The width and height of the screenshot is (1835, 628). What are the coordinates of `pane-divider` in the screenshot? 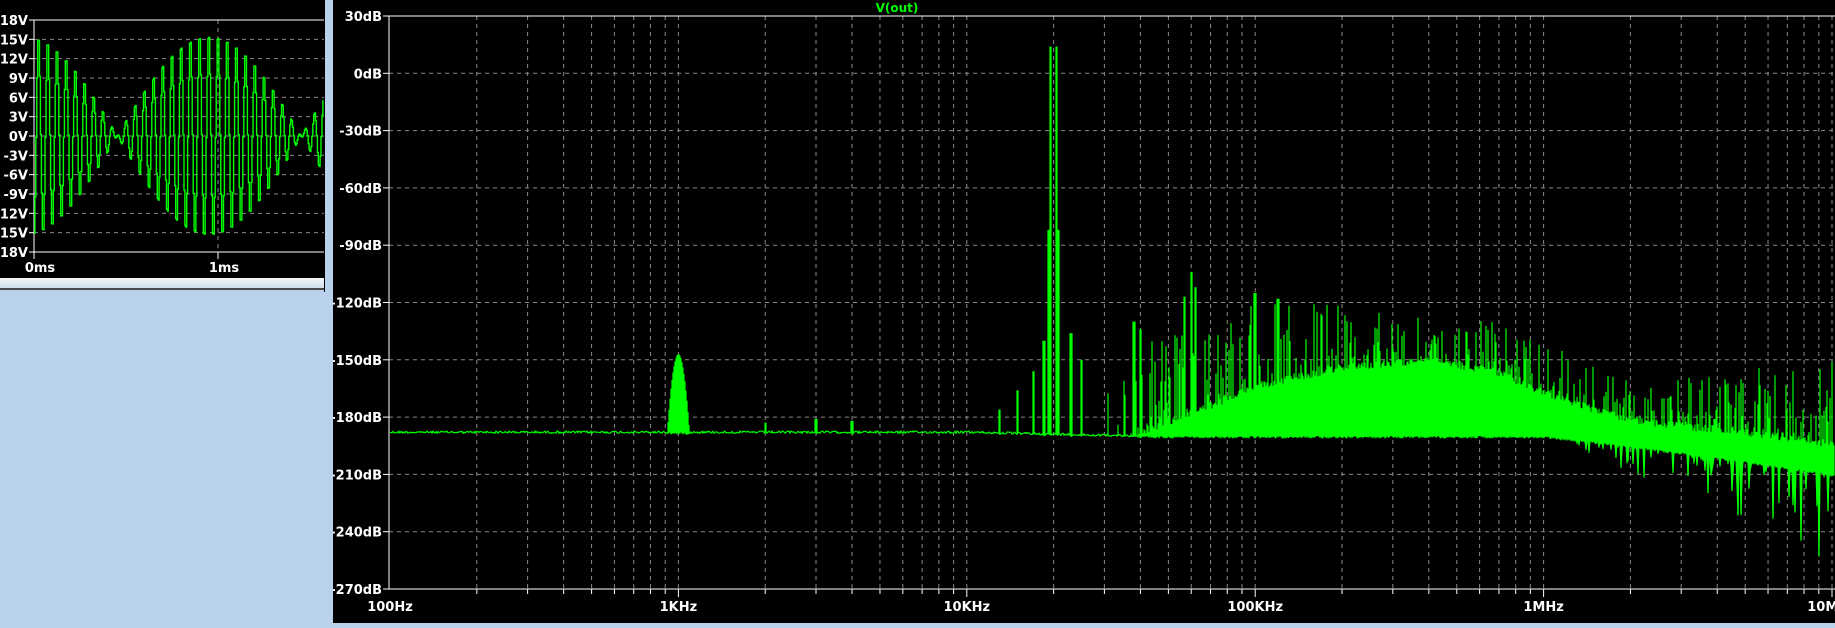 It's located at (162, 289).